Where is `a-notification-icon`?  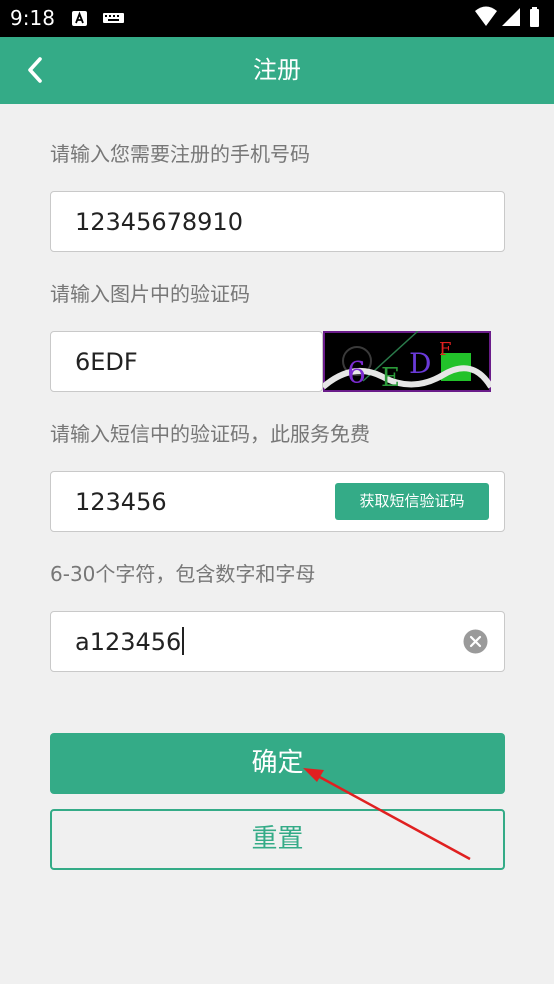 a-notification-icon is located at coordinates (79, 18).